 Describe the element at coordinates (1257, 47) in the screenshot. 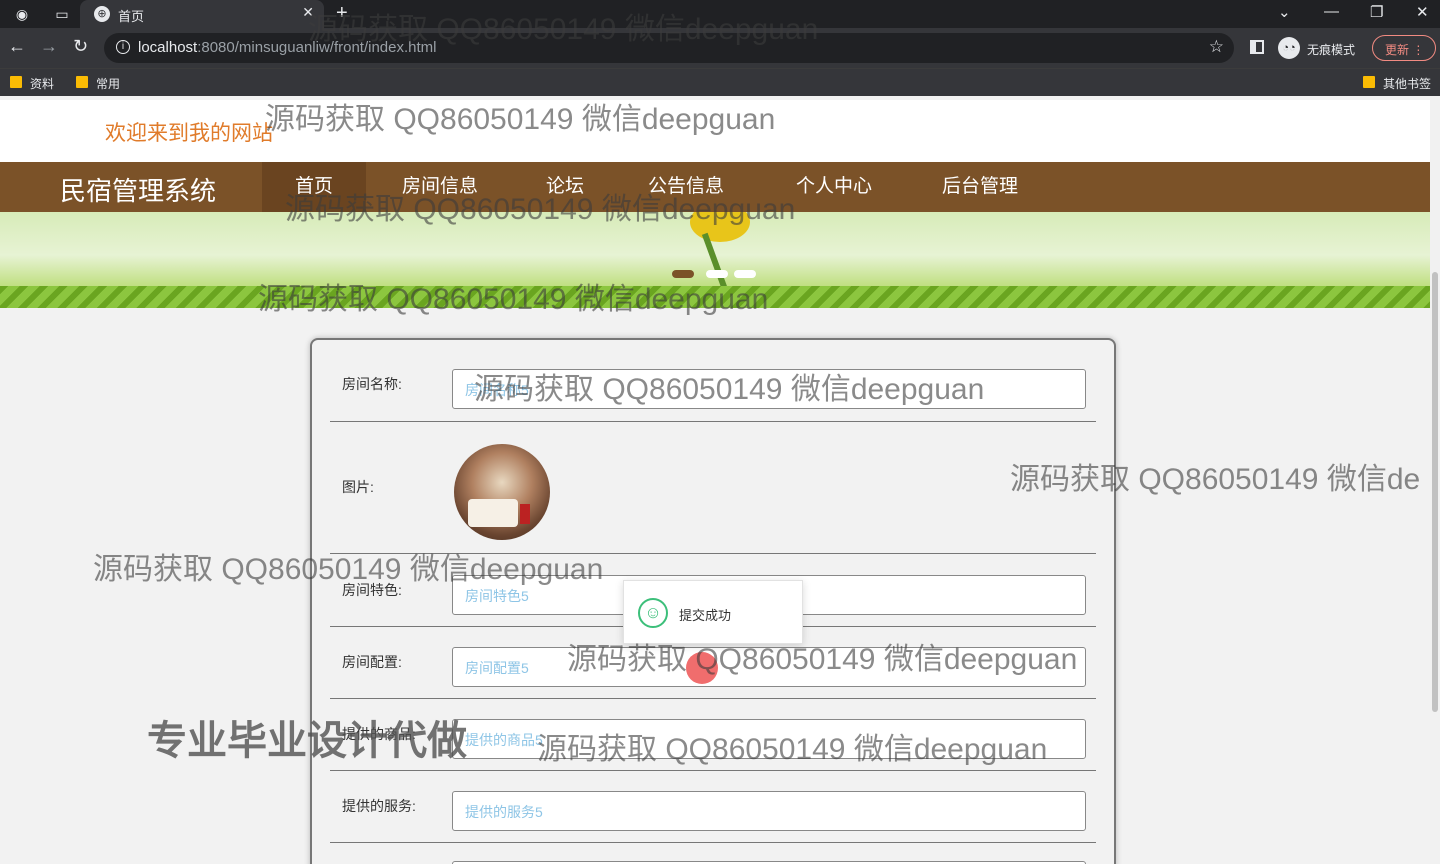

I see `side-panel-icon` at that location.